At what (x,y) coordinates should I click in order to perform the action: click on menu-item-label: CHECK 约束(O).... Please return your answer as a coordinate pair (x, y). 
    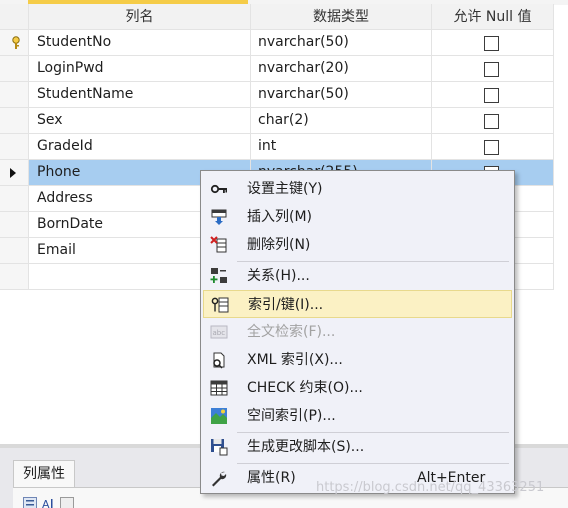
    Looking at the image, I should click on (305, 388).